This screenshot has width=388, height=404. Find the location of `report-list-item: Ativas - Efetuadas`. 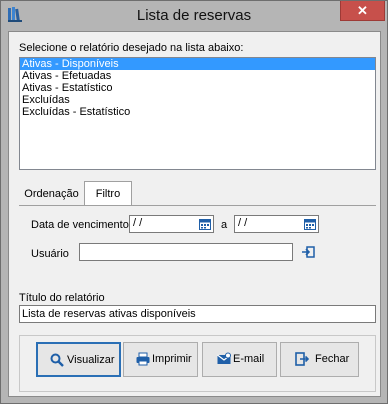

report-list-item: Ativas - Efetuadas is located at coordinates (197, 76).